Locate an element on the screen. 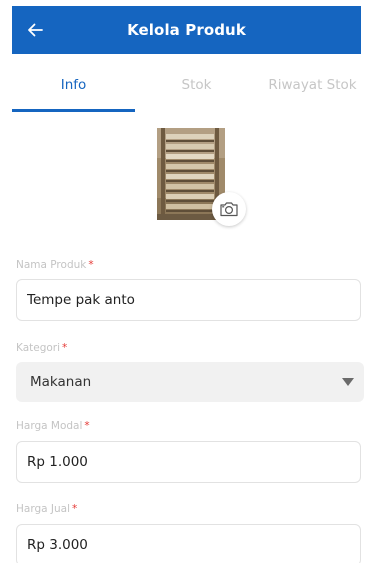 The image size is (369, 563). tab-riwayat-stok: Riwayat Stok is located at coordinates (312, 87).